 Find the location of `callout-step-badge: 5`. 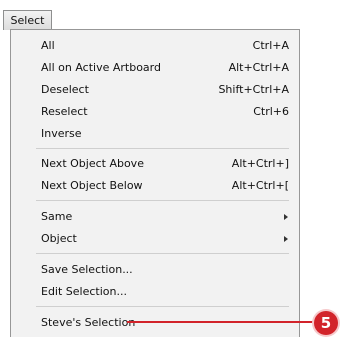

callout-step-badge: 5 is located at coordinates (326, 323).